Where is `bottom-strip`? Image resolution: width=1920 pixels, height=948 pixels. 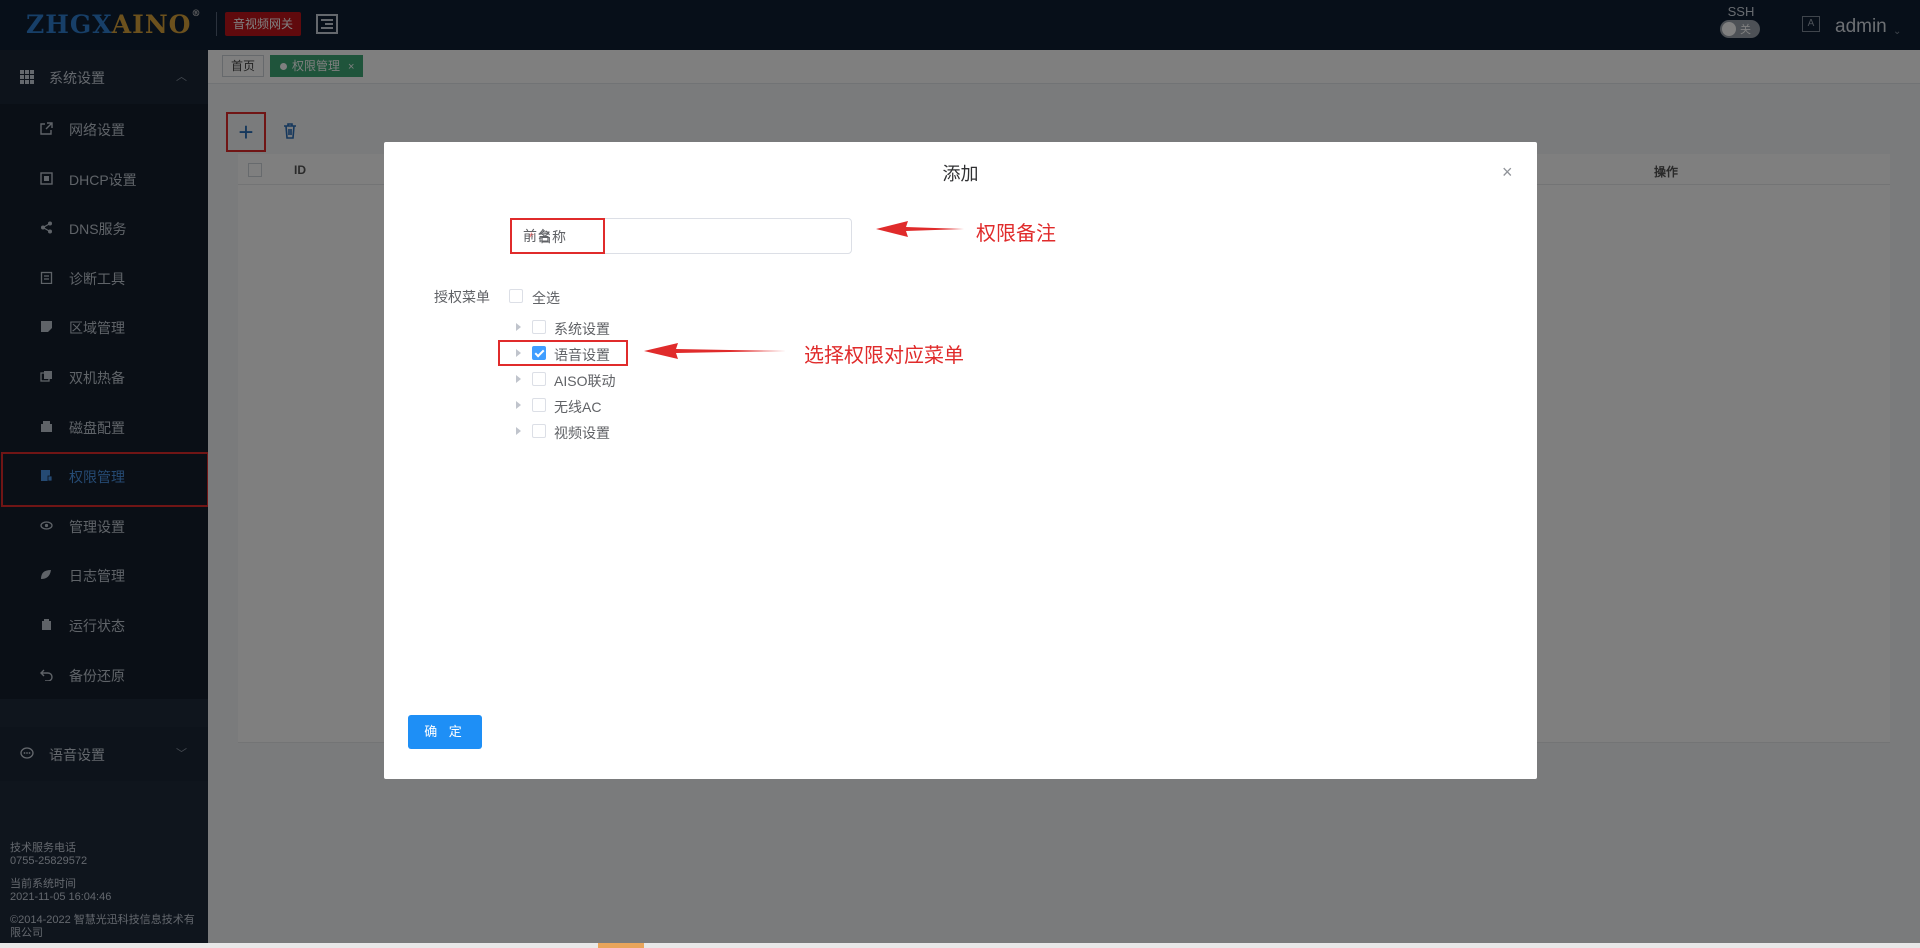 bottom-strip is located at coordinates (960, 945).